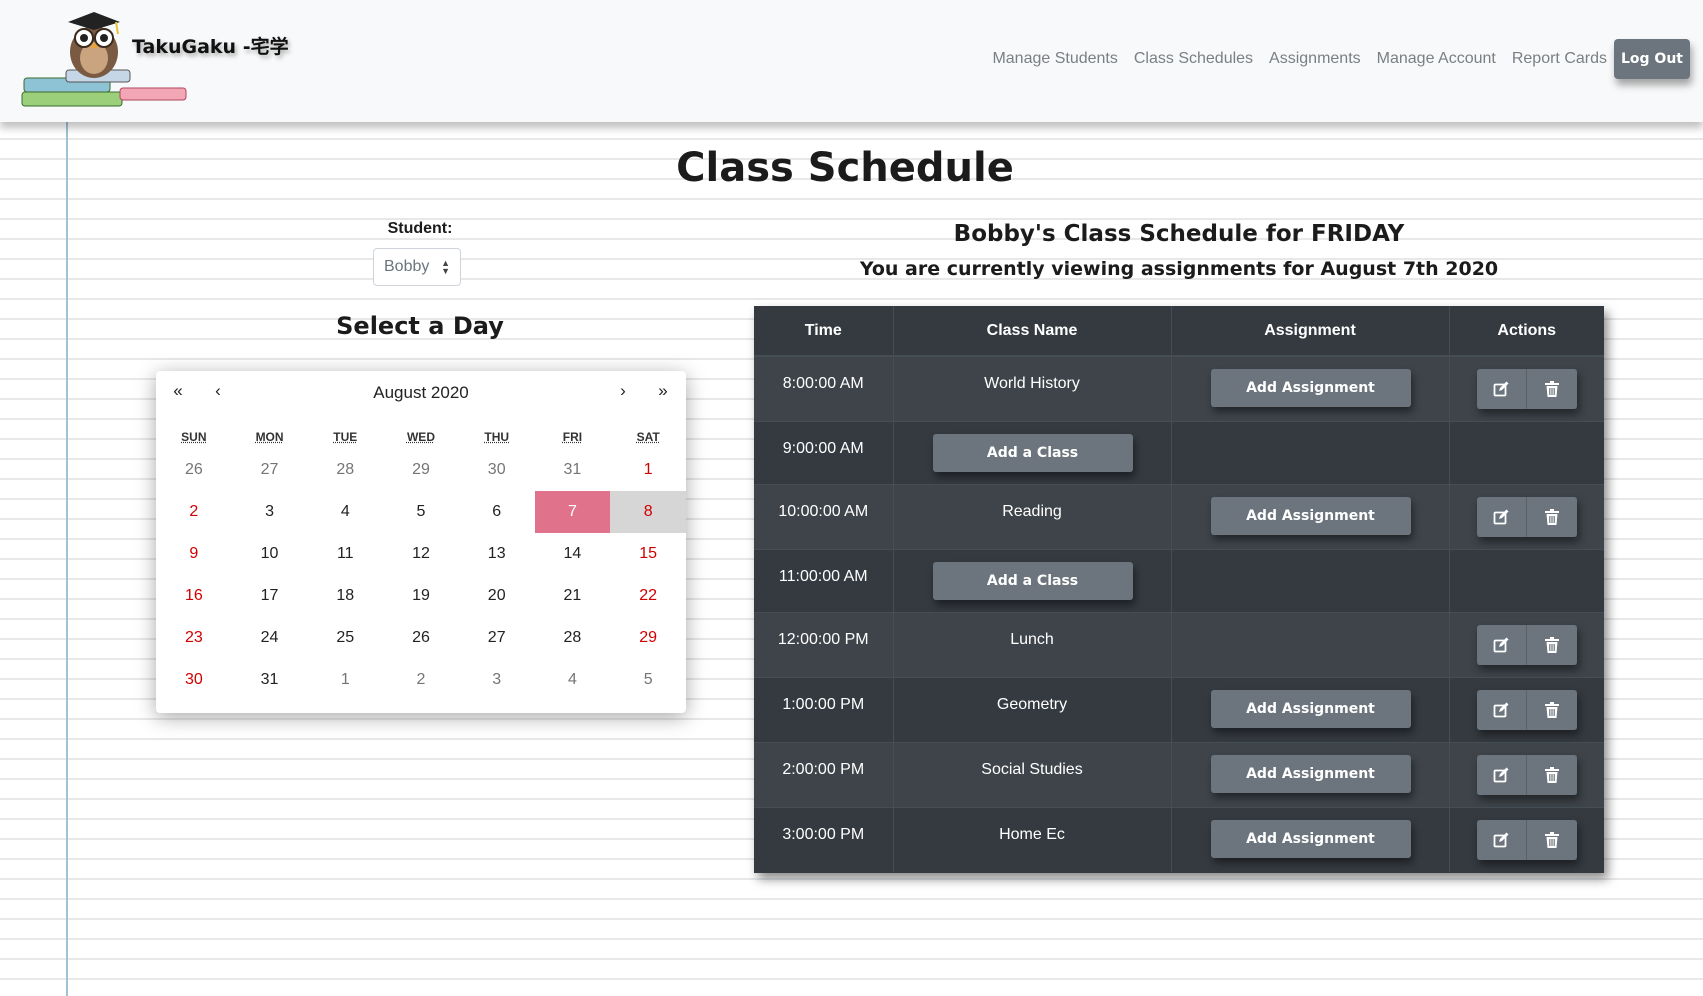 This screenshot has width=1703, height=996. What do you see at coordinates (270, 554) in the screenshot?
I see `calendar-day: 10` at bounding box center [270, 554].